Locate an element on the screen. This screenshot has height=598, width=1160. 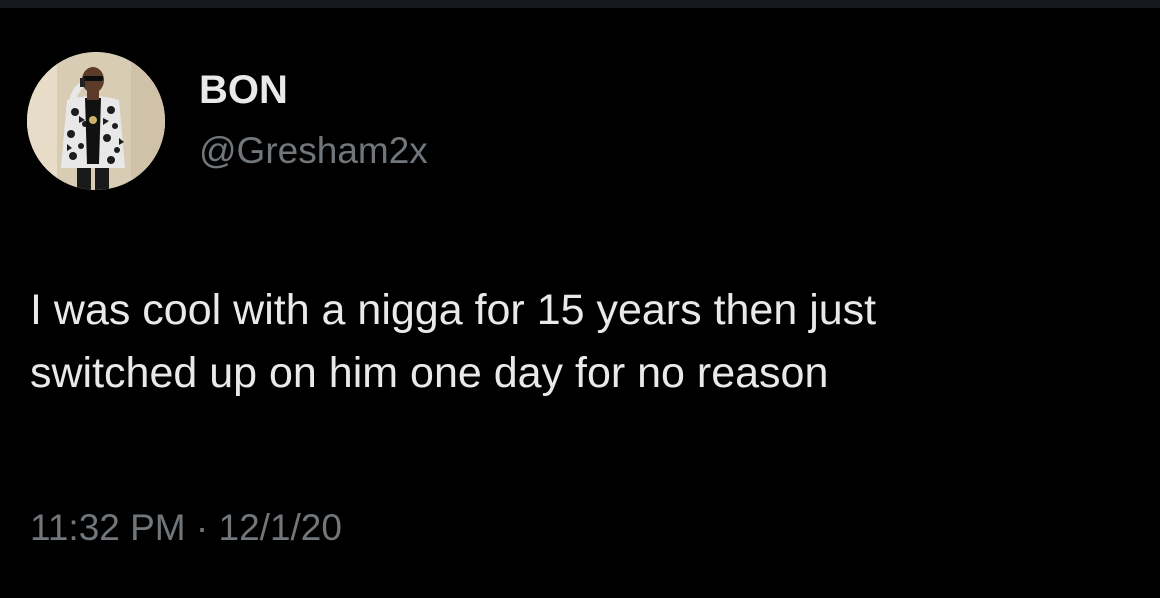
tweet-timestamp: 11:32 PM · 12/1/20 is located at coordinates (186, 528).